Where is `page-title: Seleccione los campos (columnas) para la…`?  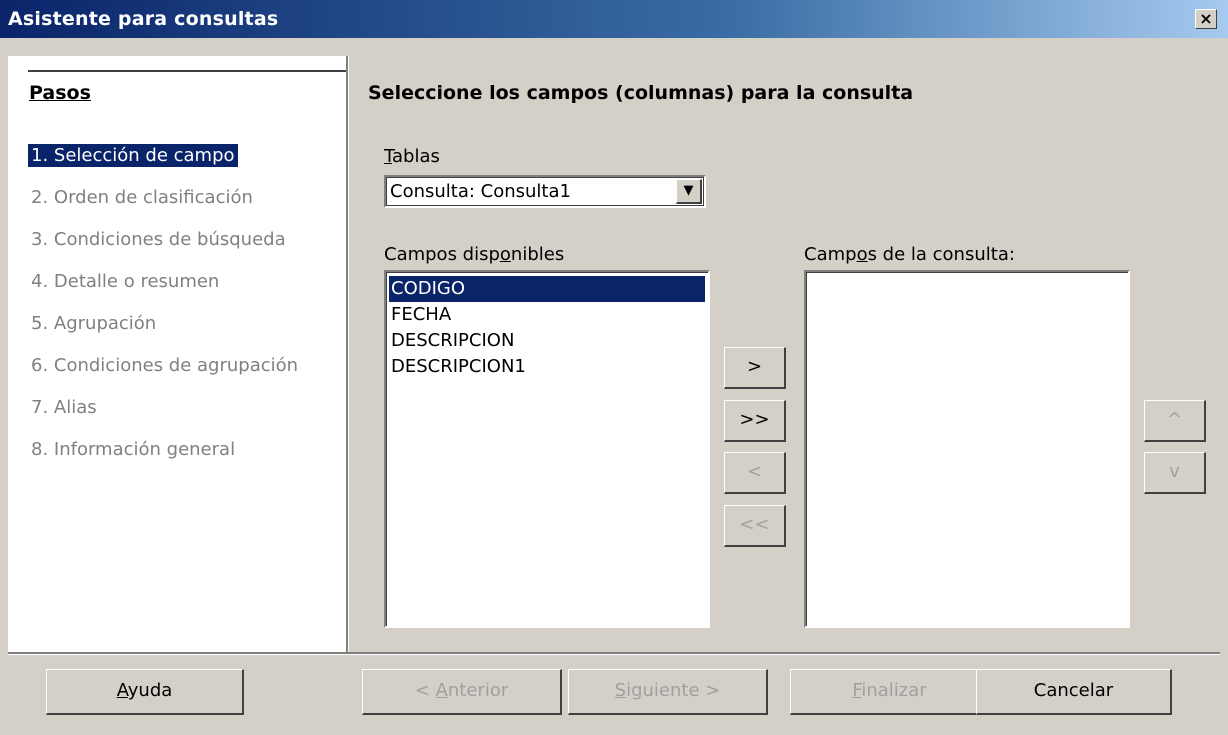
page-title: Seleccione los campos (columnas) para la… is located at coordinates (641, 93).